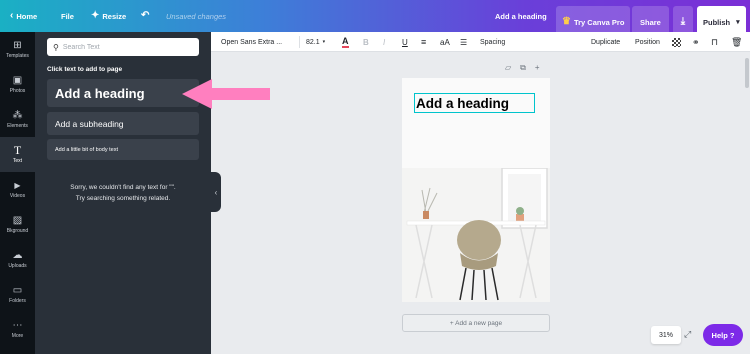 The width and height of the screenshot is (750, 354). I want to click on file-menu: File, so click(67, 16).